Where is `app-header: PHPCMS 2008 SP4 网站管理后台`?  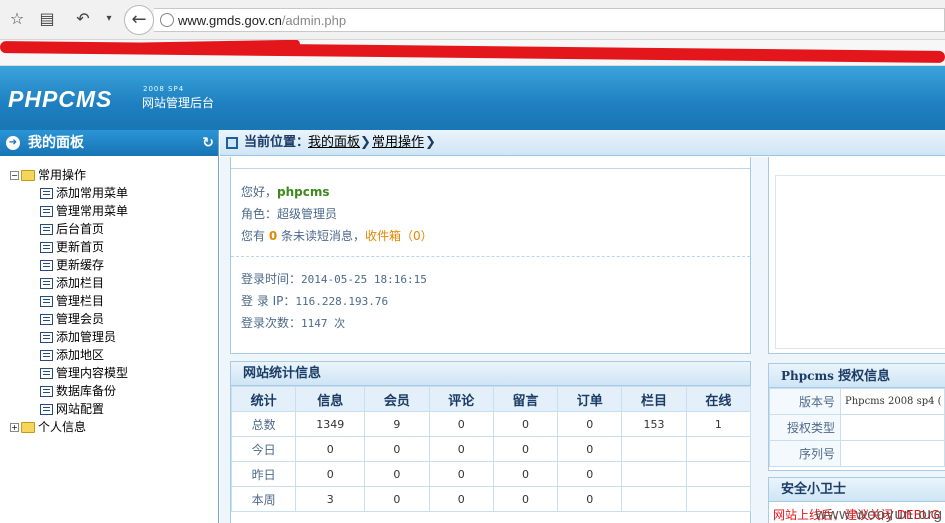 app-header: PHPCMS 2008 SP4 网站管理后台 is located at coordinates (472, 98).